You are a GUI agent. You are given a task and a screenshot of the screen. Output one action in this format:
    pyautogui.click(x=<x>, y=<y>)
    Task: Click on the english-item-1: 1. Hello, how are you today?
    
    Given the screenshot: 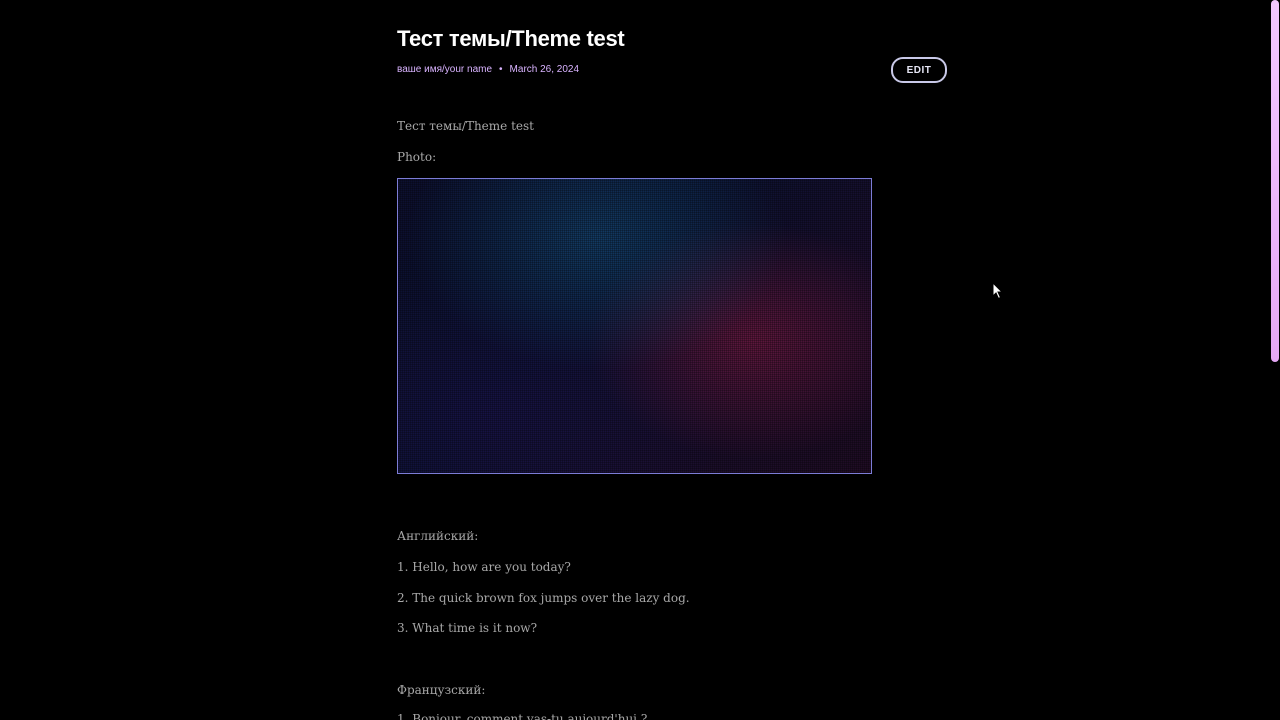 What is the action you would take?
    pyautogui.click(x=484, y=567)
    